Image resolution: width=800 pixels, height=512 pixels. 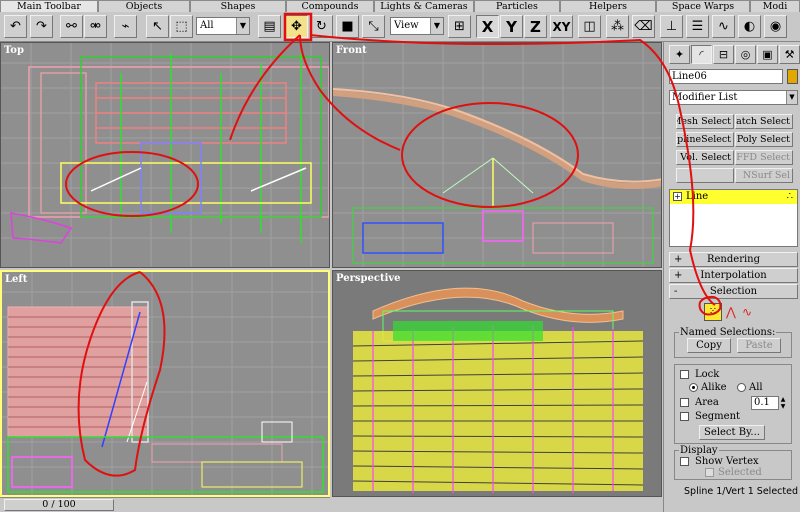 What do you see at coordinates (487, 26) in the screenshot?
I see `restrict-x-button: X` at bounding box center [487, 26].